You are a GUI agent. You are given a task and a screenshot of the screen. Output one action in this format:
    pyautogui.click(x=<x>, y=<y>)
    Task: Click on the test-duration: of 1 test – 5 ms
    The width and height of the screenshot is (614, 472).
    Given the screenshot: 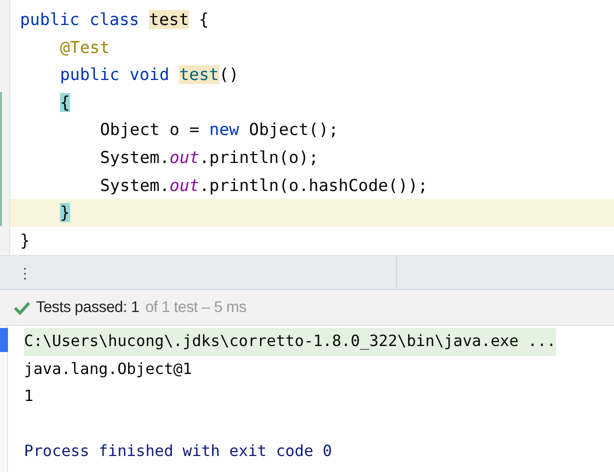 What is the action you would take?
    pyautogui.click(x=195, y=308)
    